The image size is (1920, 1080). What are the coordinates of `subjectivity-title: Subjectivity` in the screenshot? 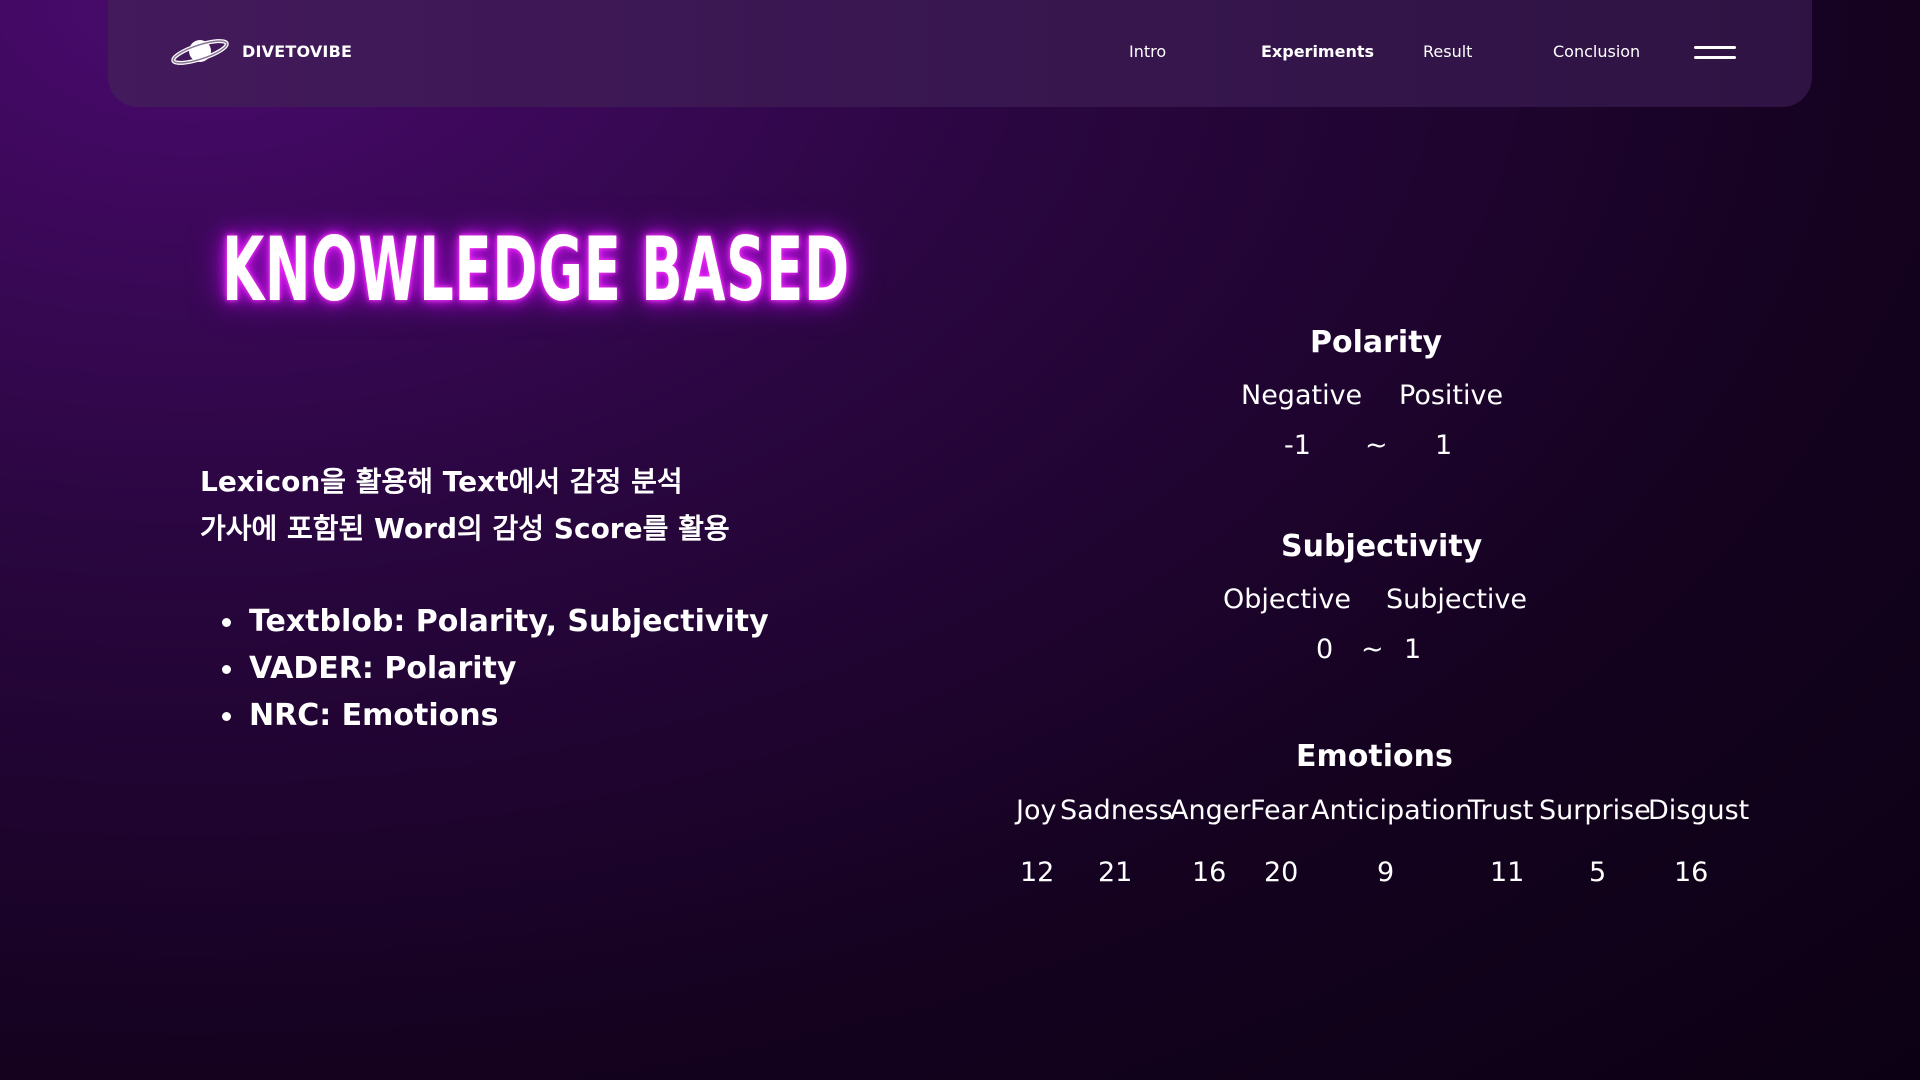 It's located at (1382, 546).